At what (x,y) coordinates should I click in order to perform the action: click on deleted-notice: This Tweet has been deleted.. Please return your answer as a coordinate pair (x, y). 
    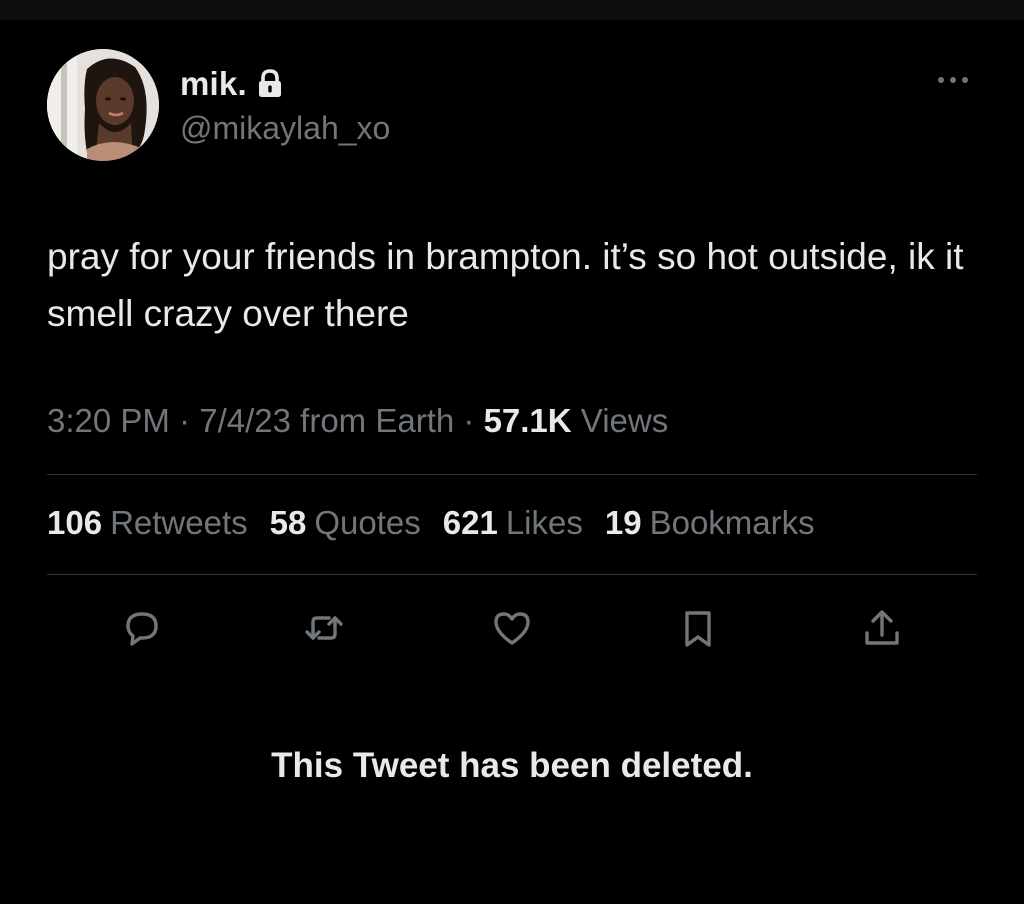
    Looking at the image, I should click on (512, 765).